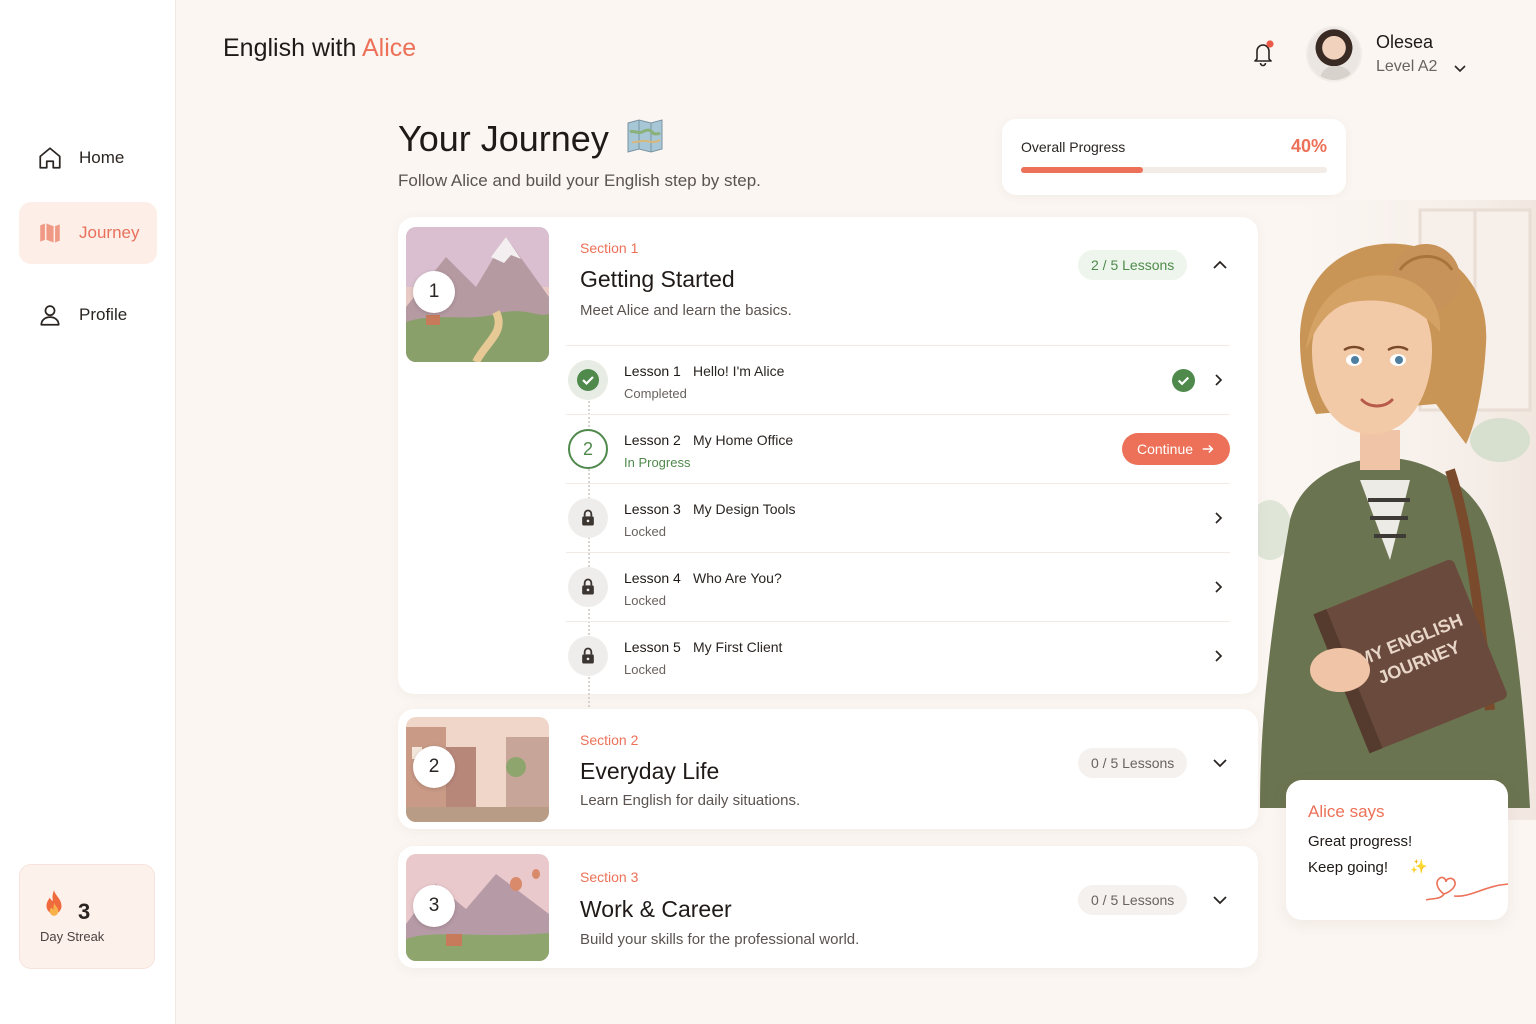 Image resolution: width=1536 pixels, height=1024 pixels. Describe the element at coordinates (652, 509) in the screenshot. I see `lesson-number: Lesson 3` at that location.